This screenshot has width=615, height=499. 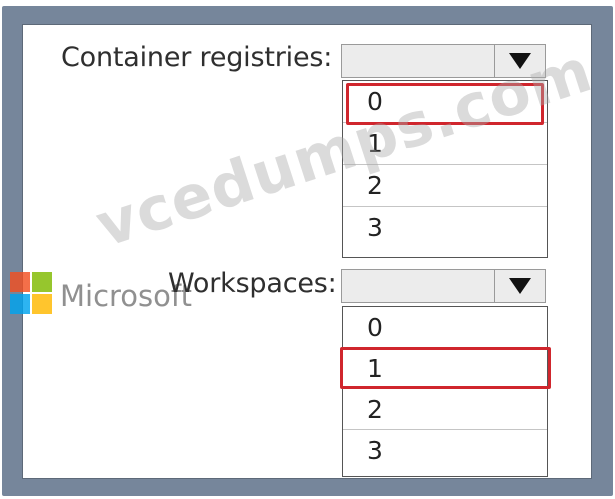 What do you see at coordinates (443, 286) in the screenshot?
I see `workspaces-dropdown` at bounding box center [443, 286].